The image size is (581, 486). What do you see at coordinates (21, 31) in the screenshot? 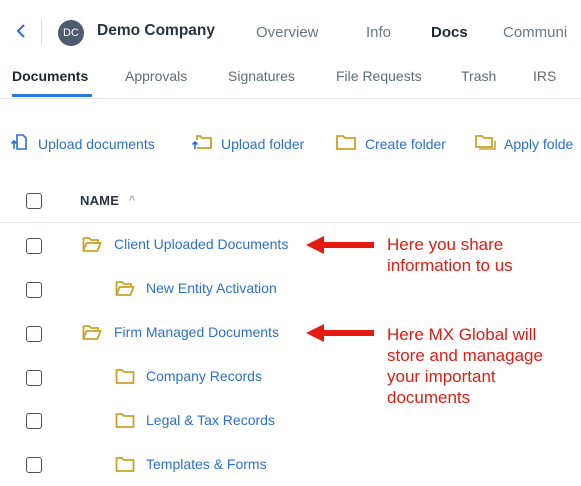
I see `back-chevron-icon` at bounding box center [21, 31].